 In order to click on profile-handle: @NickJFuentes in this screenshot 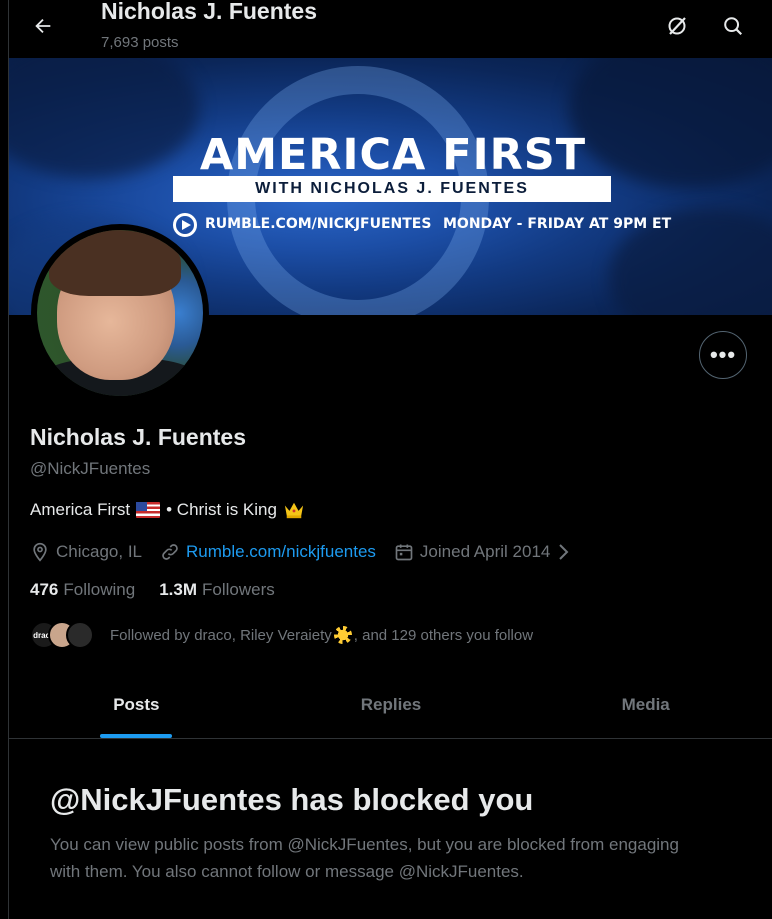, I will do `click(90, 468)`.